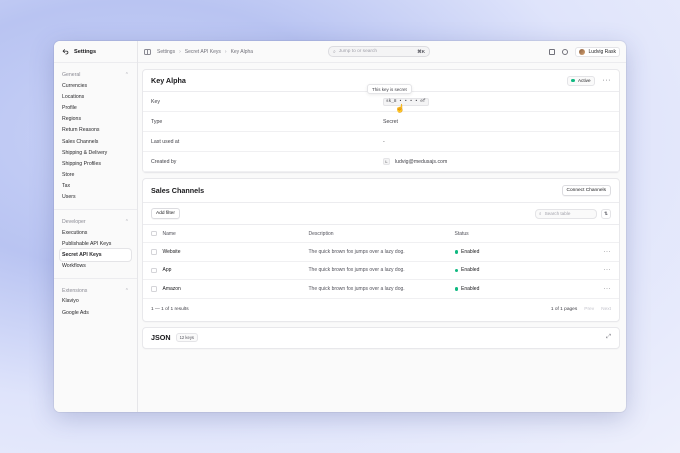  I want to click on sort-icon: ⇅, so click(606, 213).